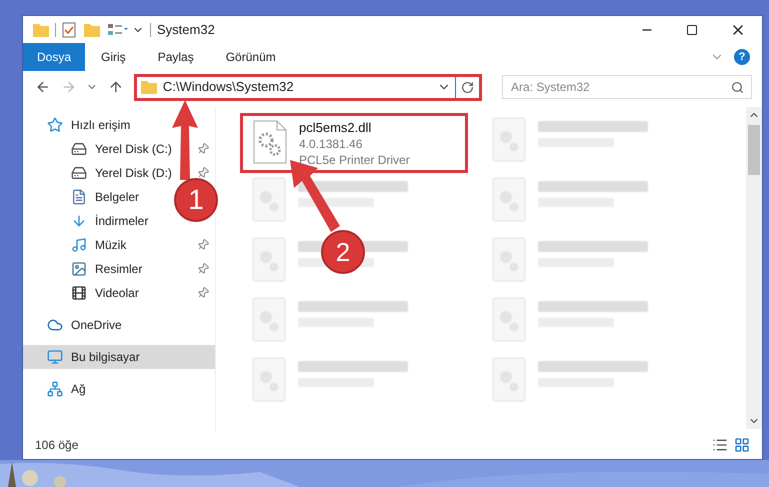 This screenshot has width=769, height=487. Describe the element at coordinates (742, 445) in the screenshot. I see `tiles-view-icon` at that location.